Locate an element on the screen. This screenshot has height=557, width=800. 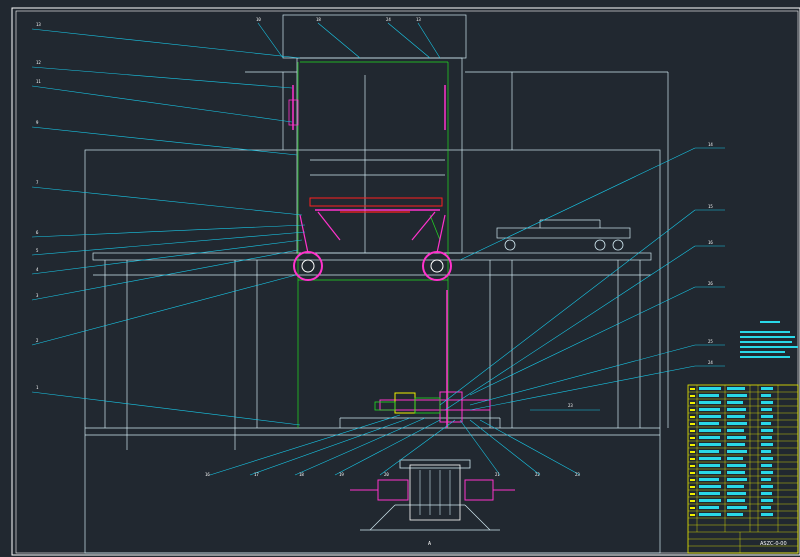
upper-tower is located at coordinates (374, 36).